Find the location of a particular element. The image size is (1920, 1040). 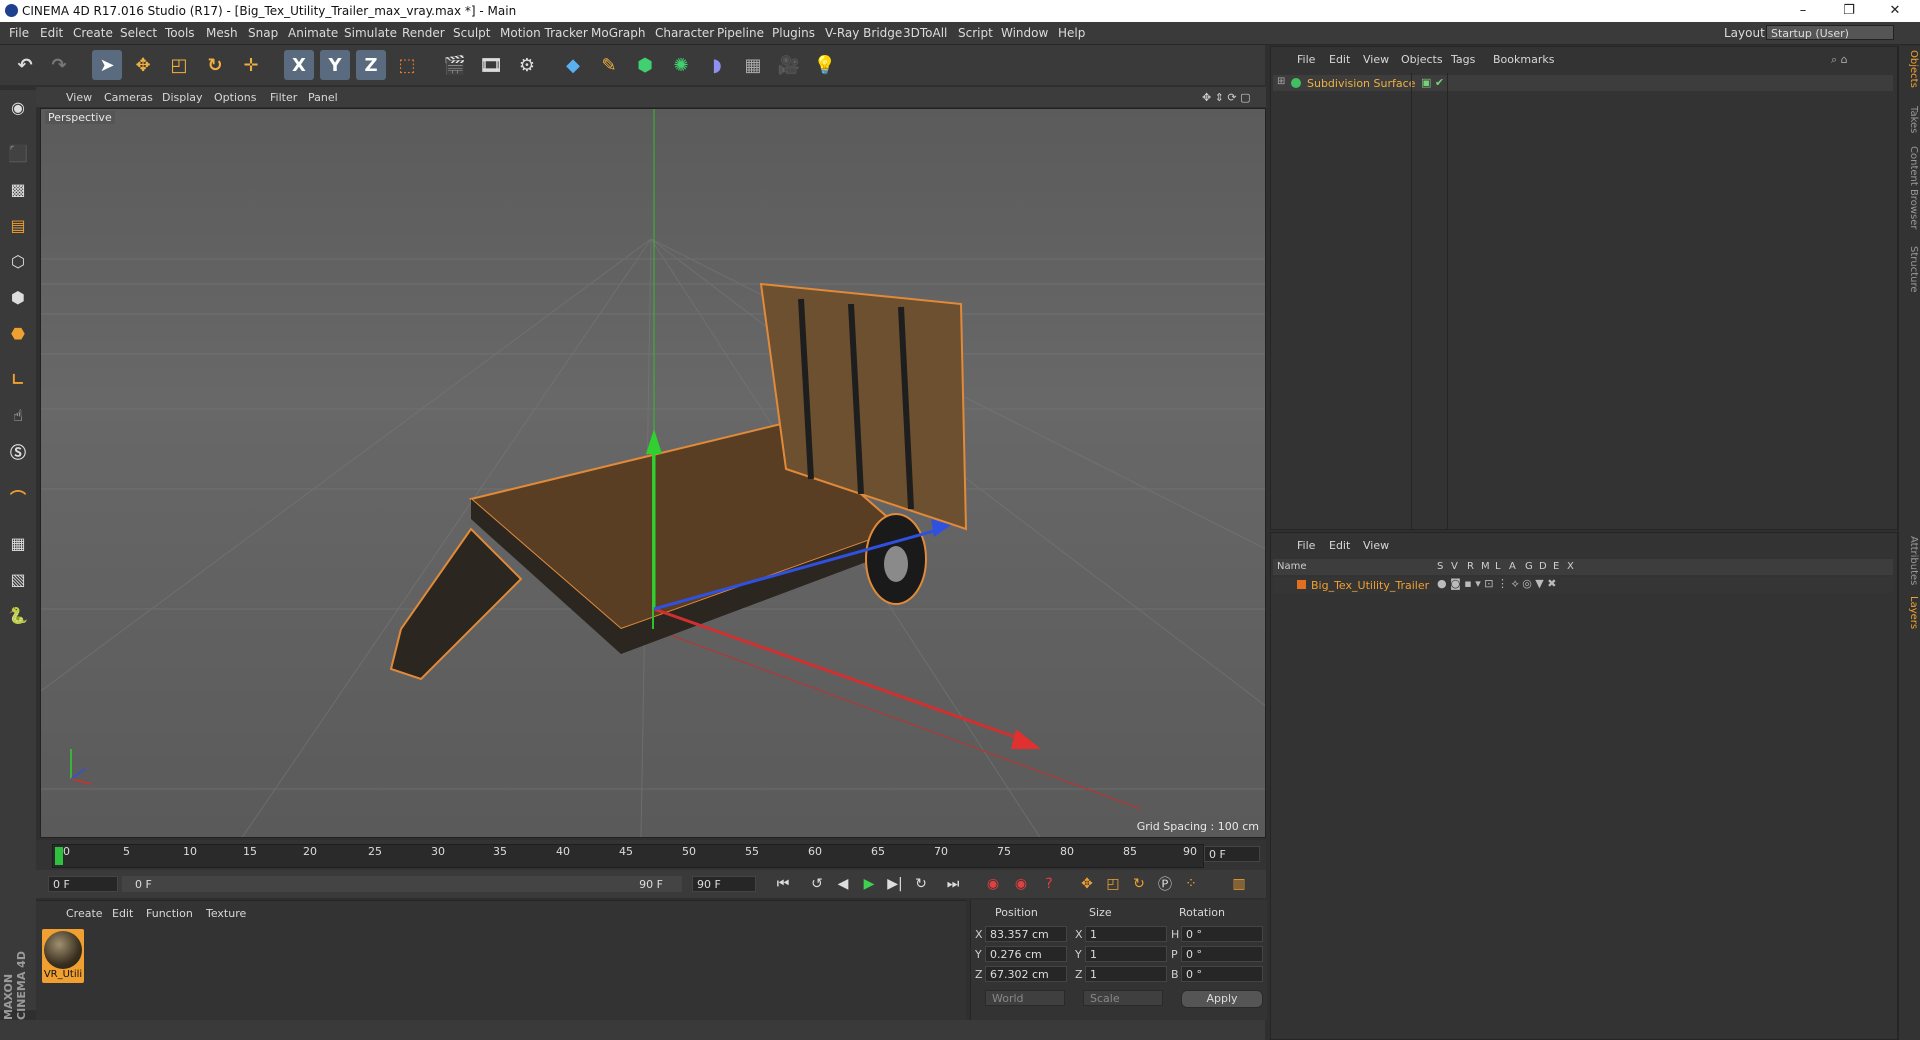

pen-icon: ✎ is located at coordinates (609, 65).